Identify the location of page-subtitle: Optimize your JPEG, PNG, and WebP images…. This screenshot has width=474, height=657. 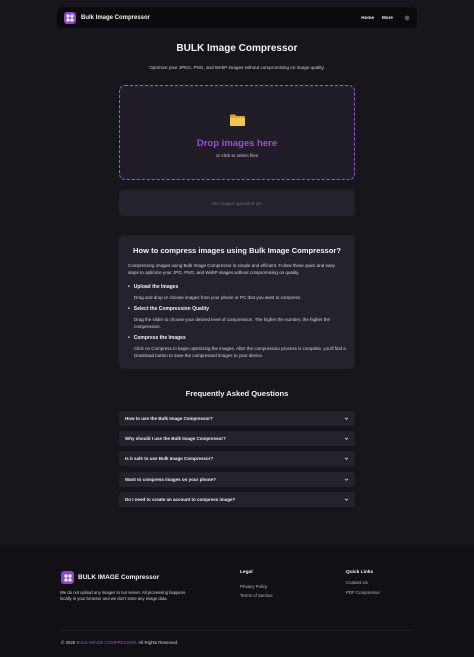
(237, 67).